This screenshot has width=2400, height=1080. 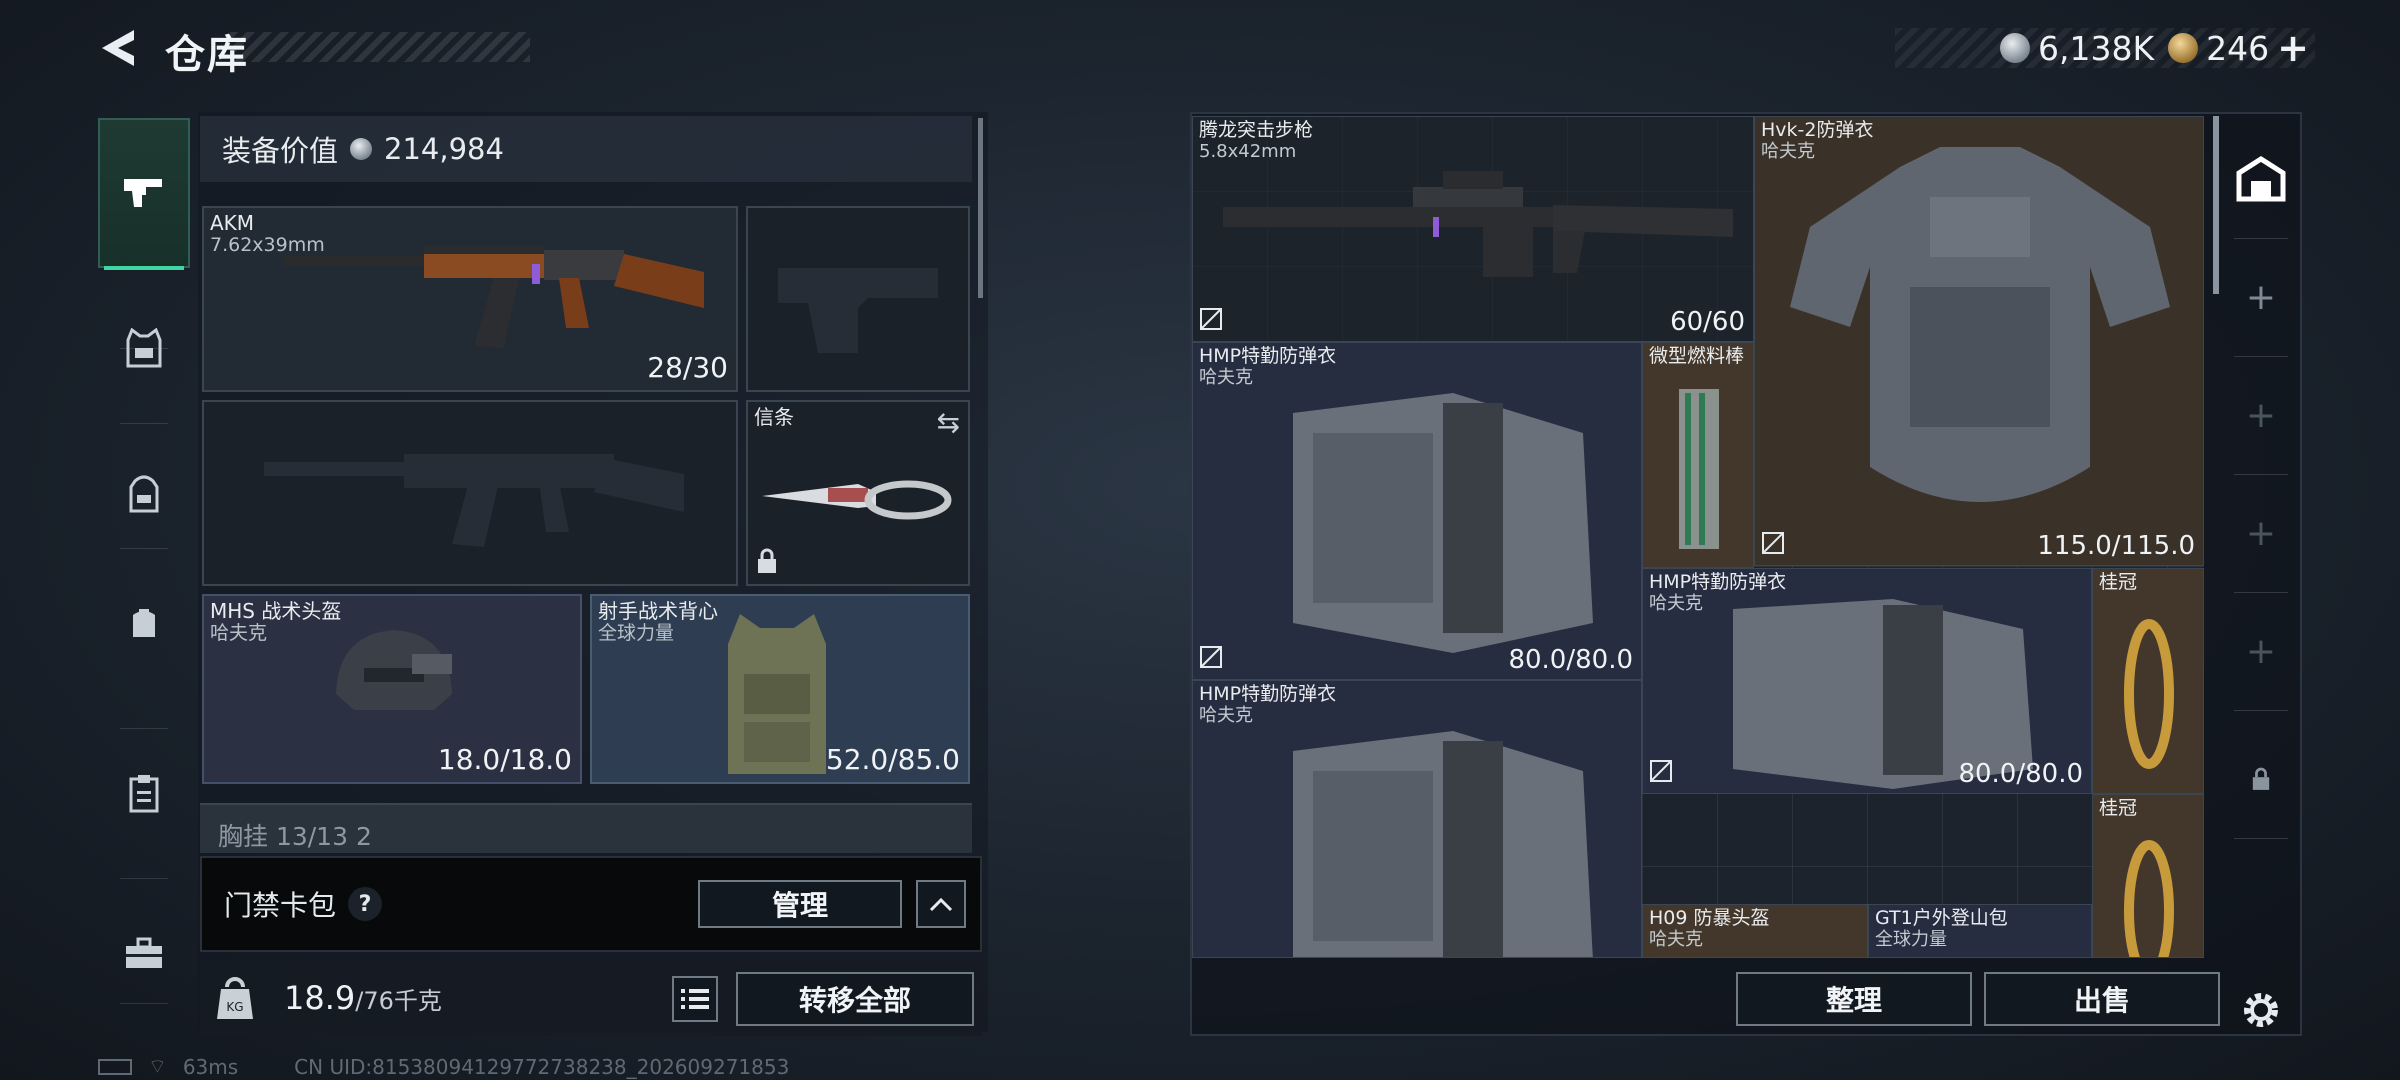 What do you see at coordinates (2261, 1010) in the screenshot?
I see `settings-button` at bounding box center [2261, 1010].